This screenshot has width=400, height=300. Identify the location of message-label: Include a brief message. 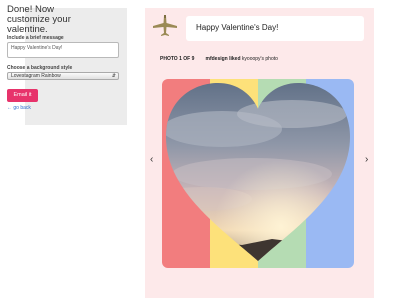
(35, 38).